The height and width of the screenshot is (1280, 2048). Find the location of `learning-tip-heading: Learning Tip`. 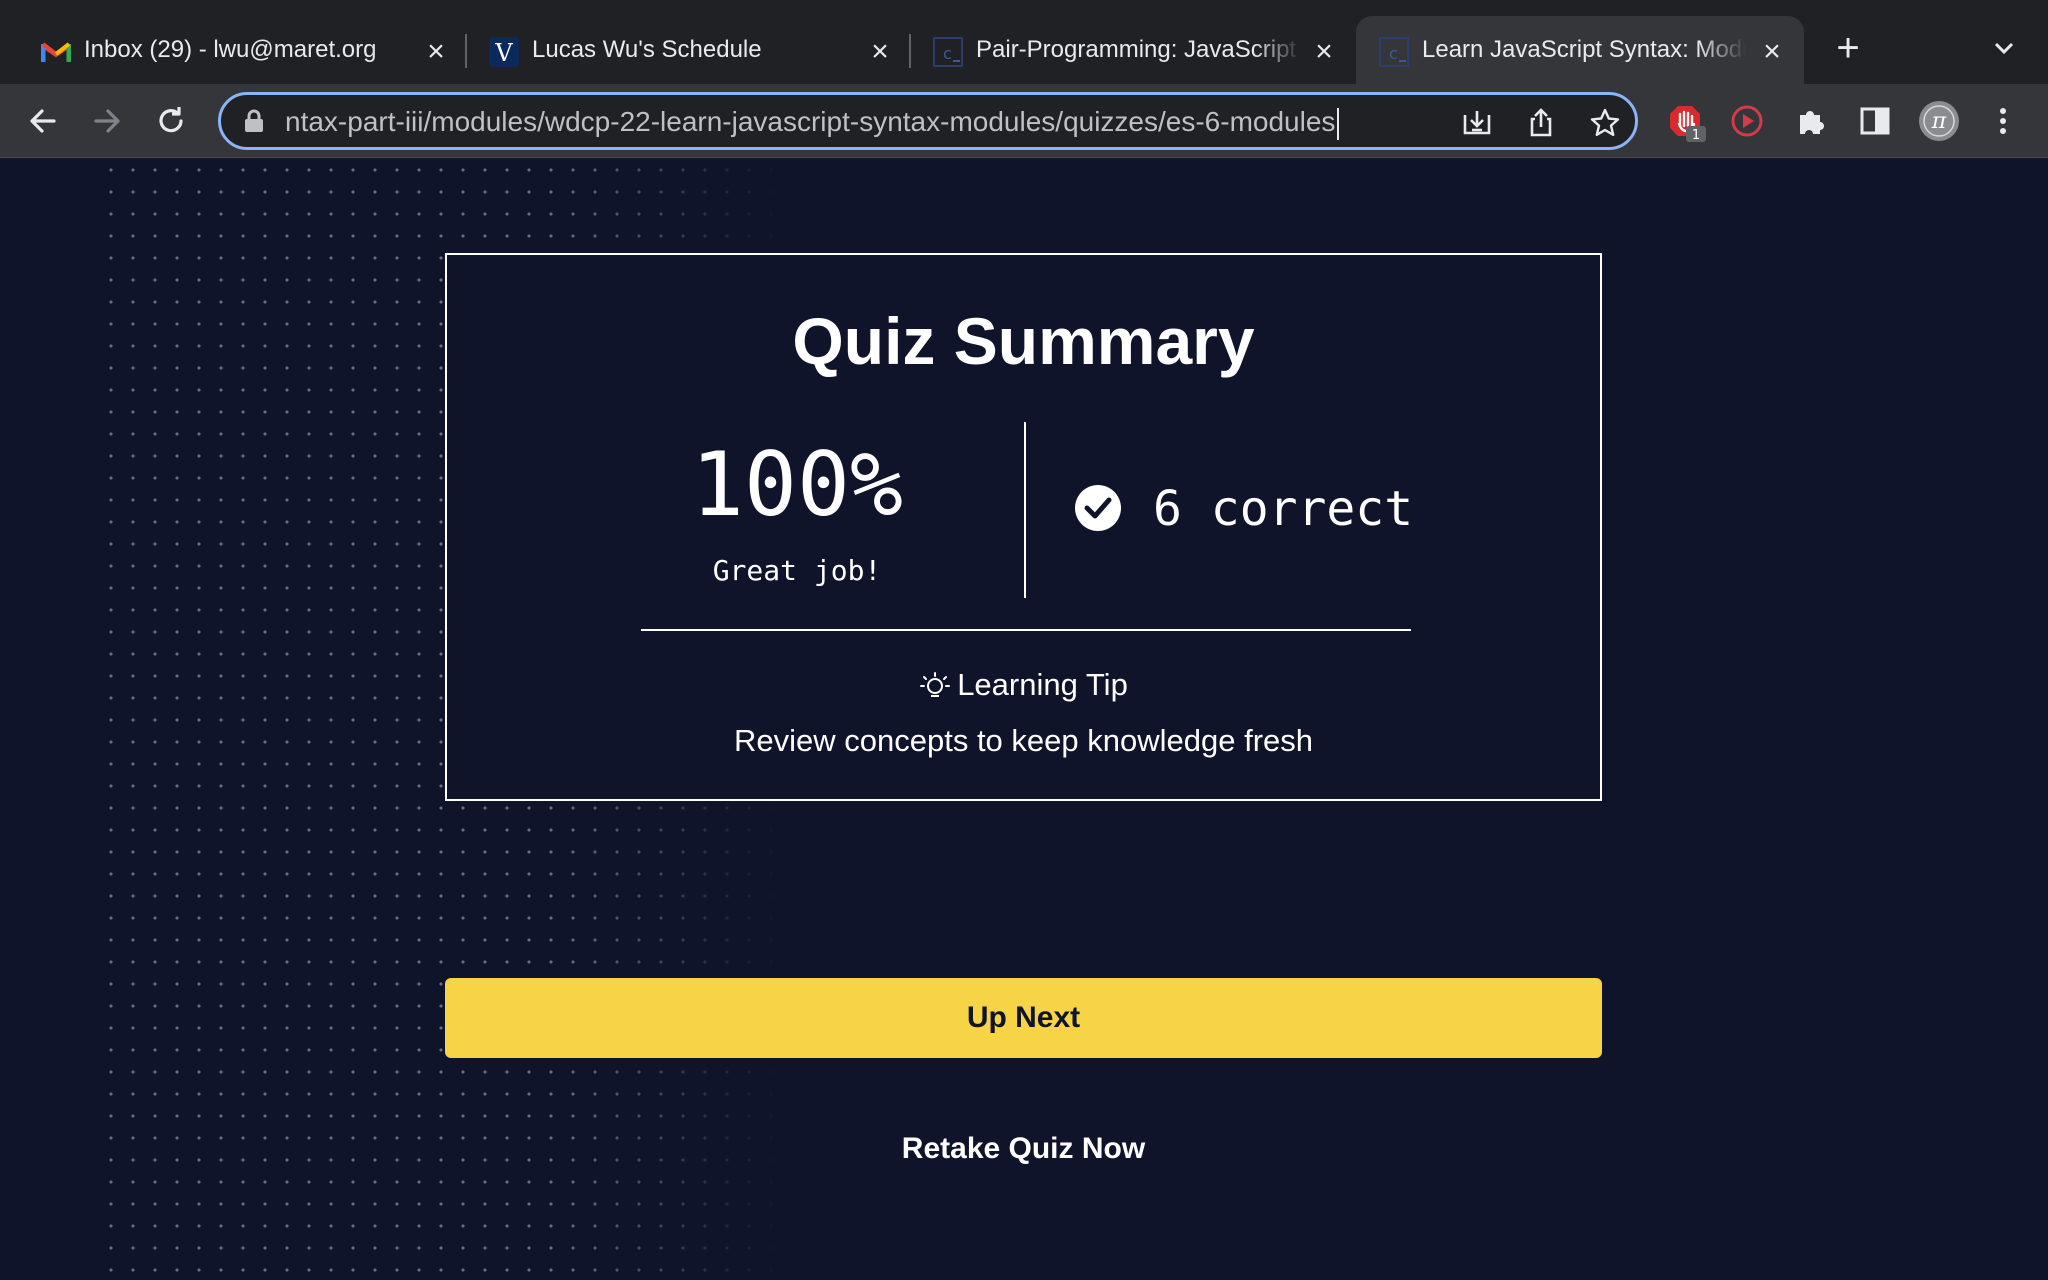

learning-tip-heading: Learning Tip is located at coordinates (1023, 685).